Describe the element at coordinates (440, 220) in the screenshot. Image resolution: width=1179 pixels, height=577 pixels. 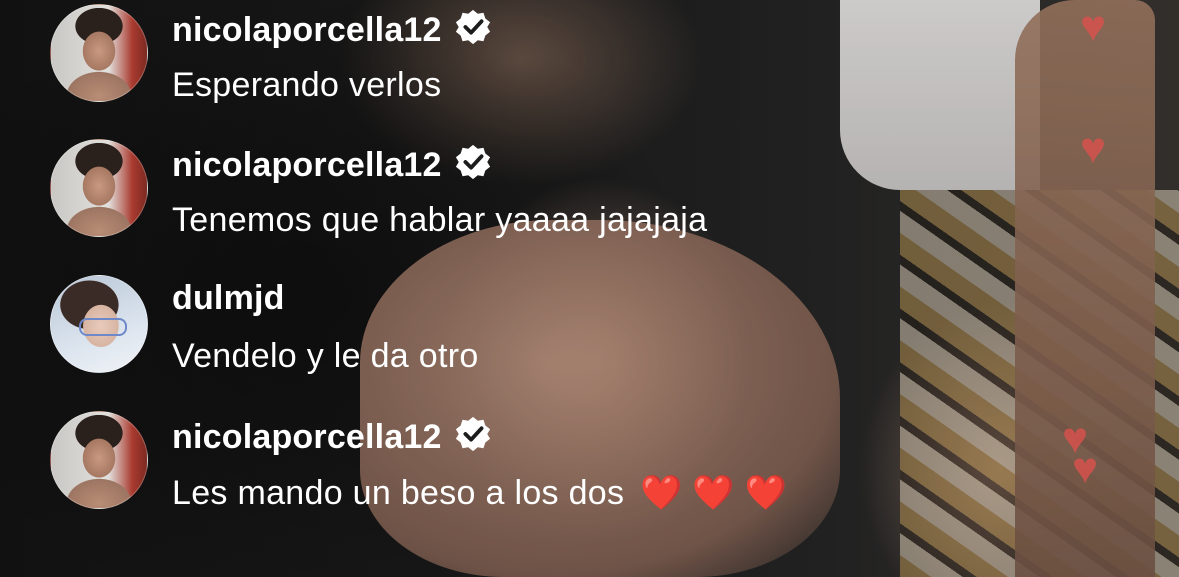
I see `comment-text: Tenemos que hablar yaaaa jajajaja` at that location.